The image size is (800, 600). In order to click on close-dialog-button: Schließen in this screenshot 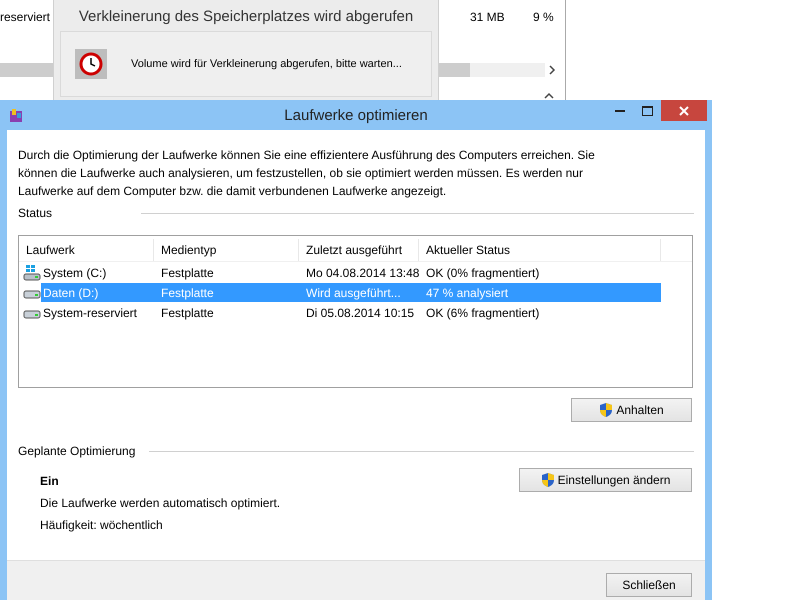, I will do `click(649, 585)`.